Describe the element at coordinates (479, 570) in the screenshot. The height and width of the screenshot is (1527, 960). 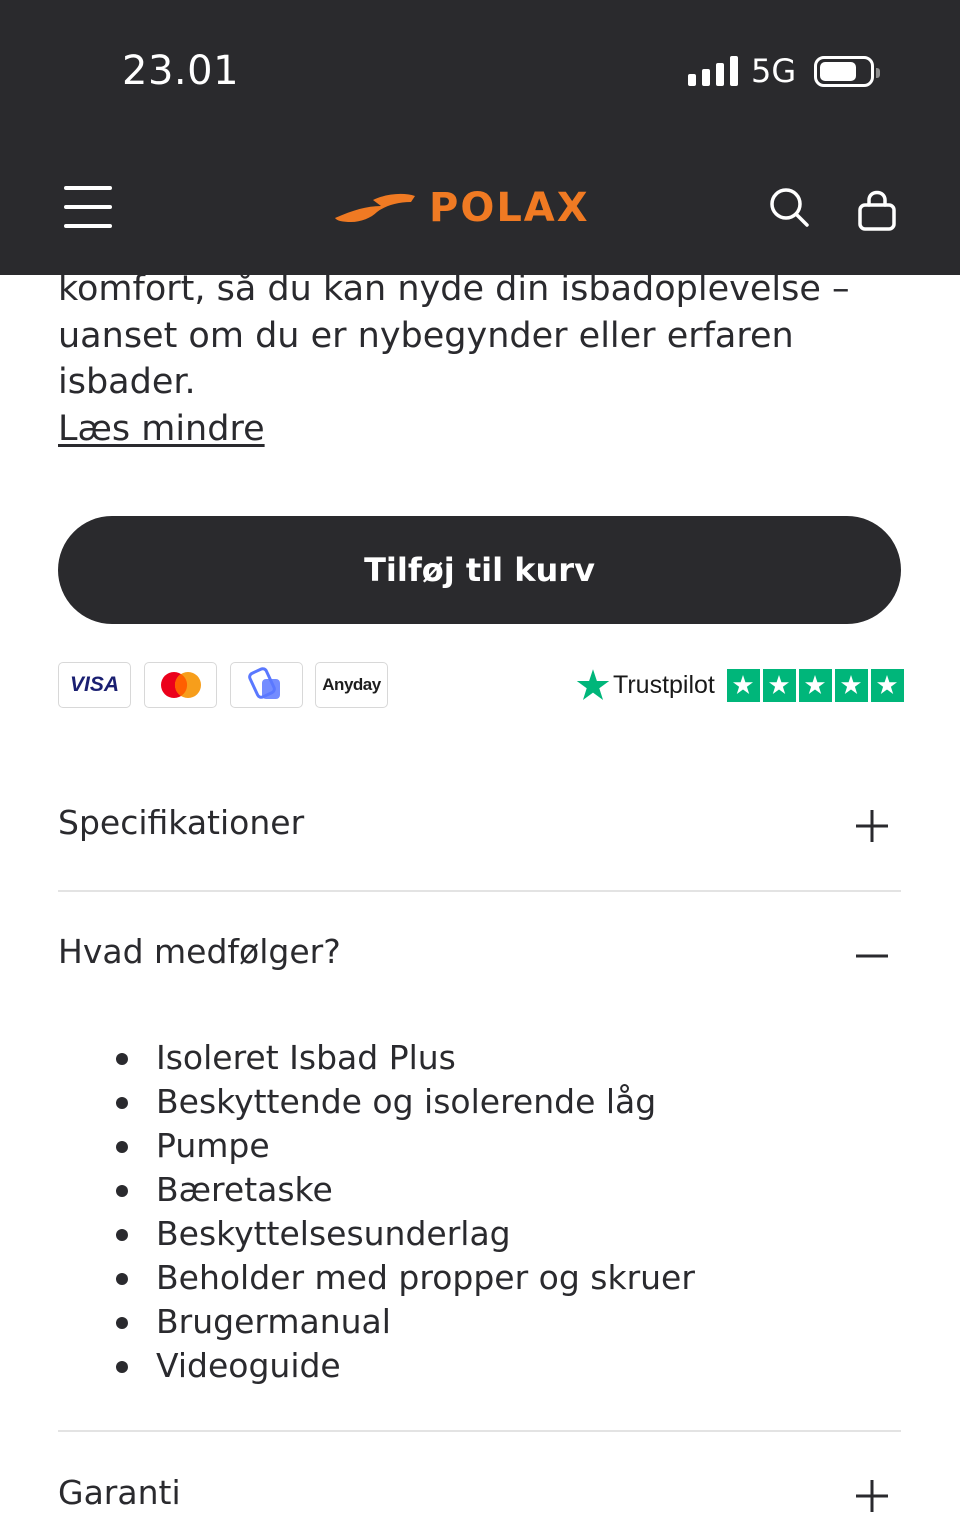
I see `add-to-cart-button: Tilføj til kurv` at that location.